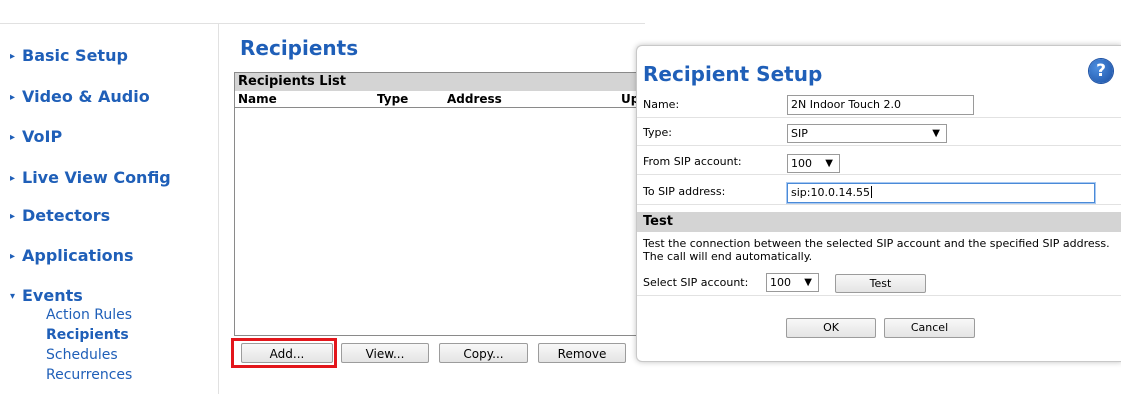 Image resolution: width=1121 pixels, height=394 pixels. I want to click on sidebar-divider, so click(218, 209).